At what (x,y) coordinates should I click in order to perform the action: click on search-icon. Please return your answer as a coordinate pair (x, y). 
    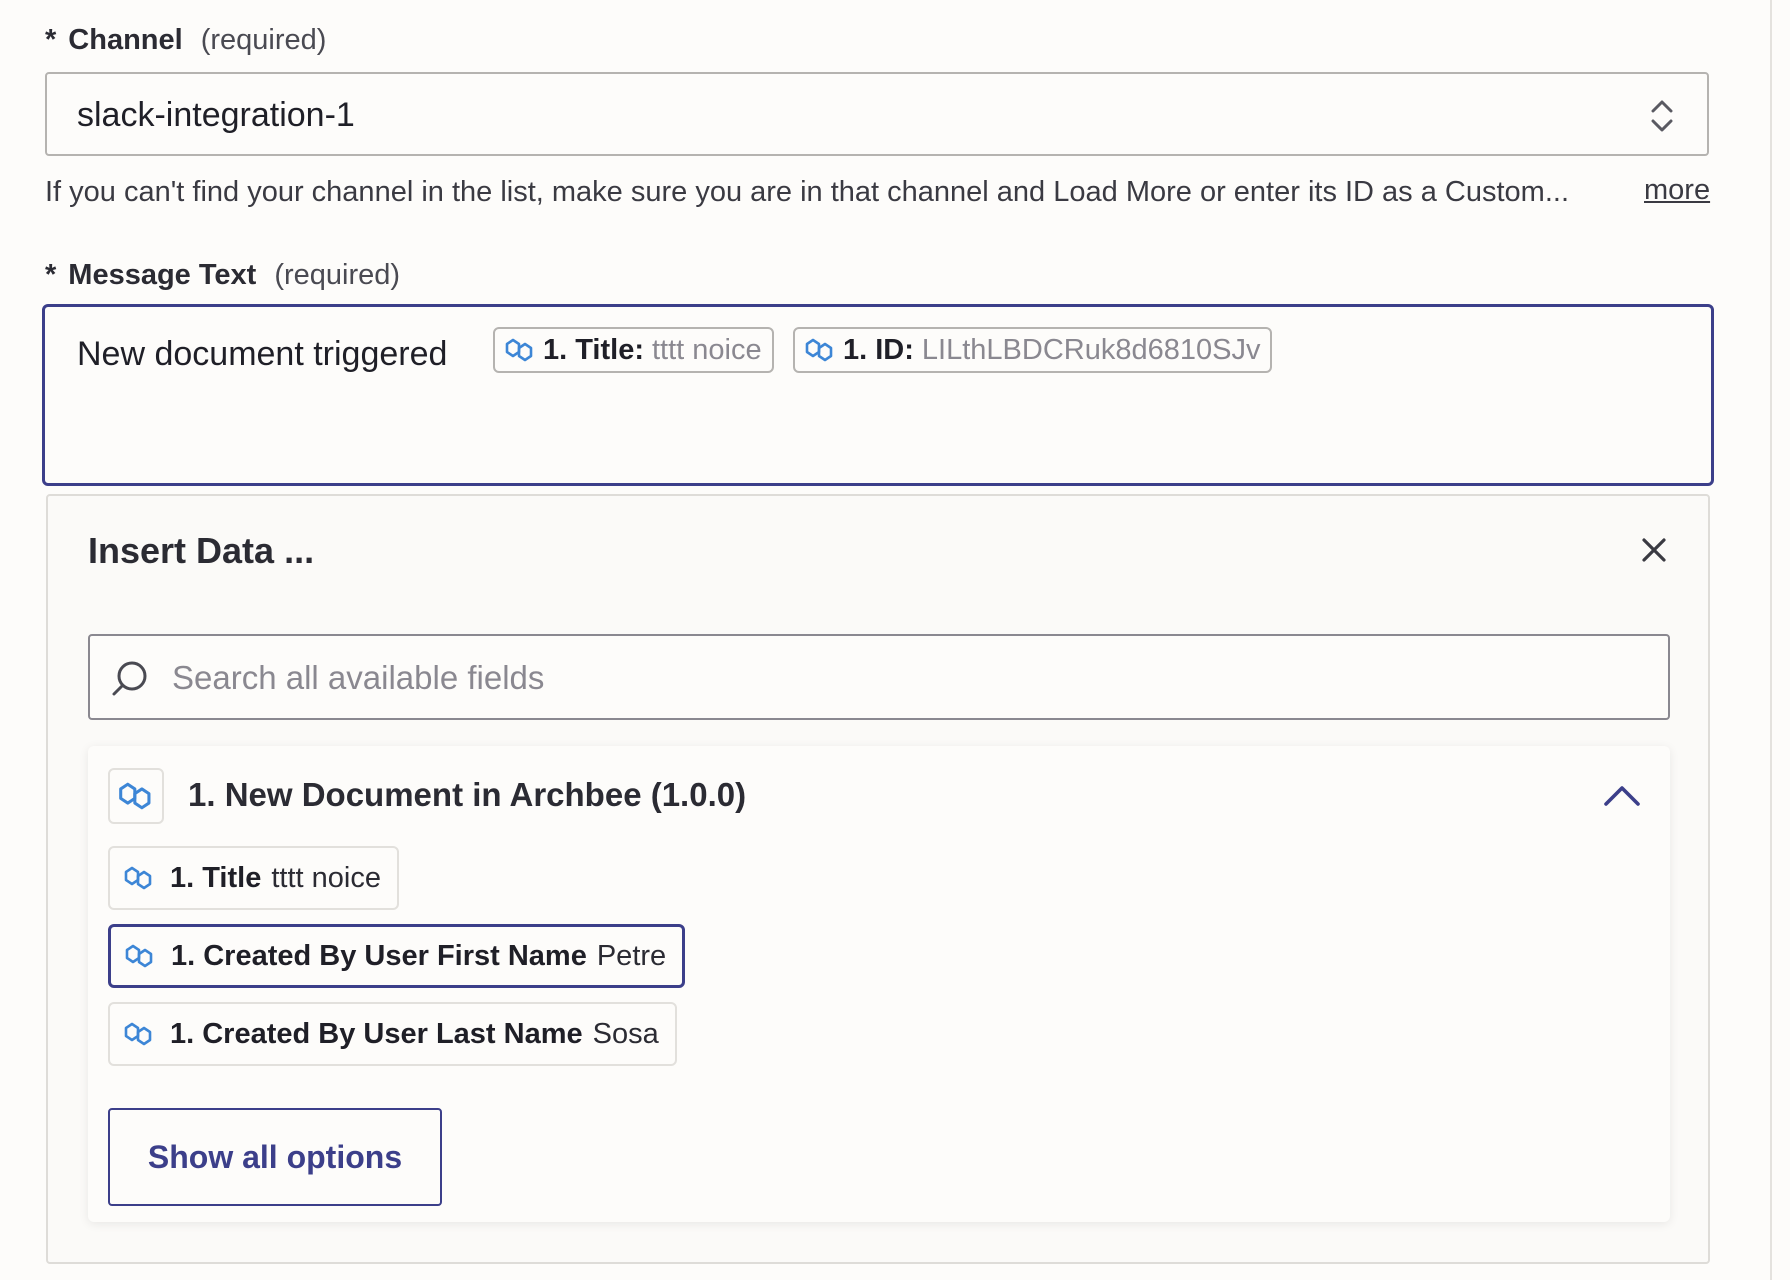
    Looking at the image, I should click on (129, 678).